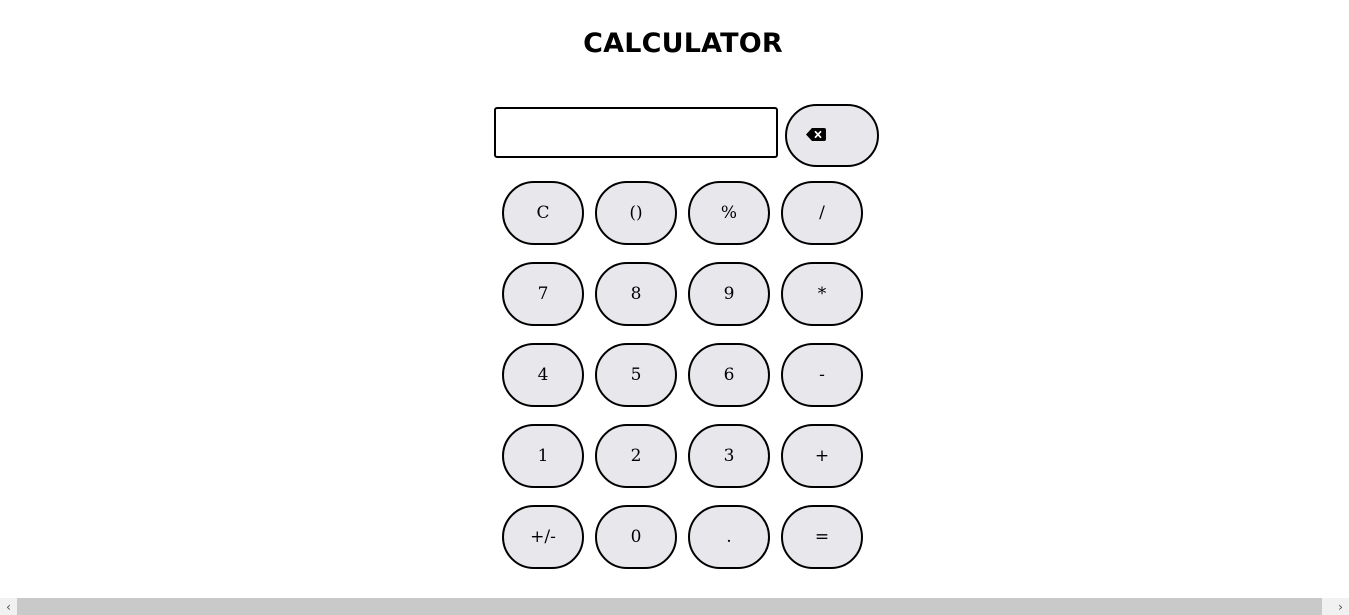 This screenshot has width=1349, height=615. What do you see at coordinates (822, 456) in the screenshot?
I see `add-button: +` at bounding box center [822, 456].